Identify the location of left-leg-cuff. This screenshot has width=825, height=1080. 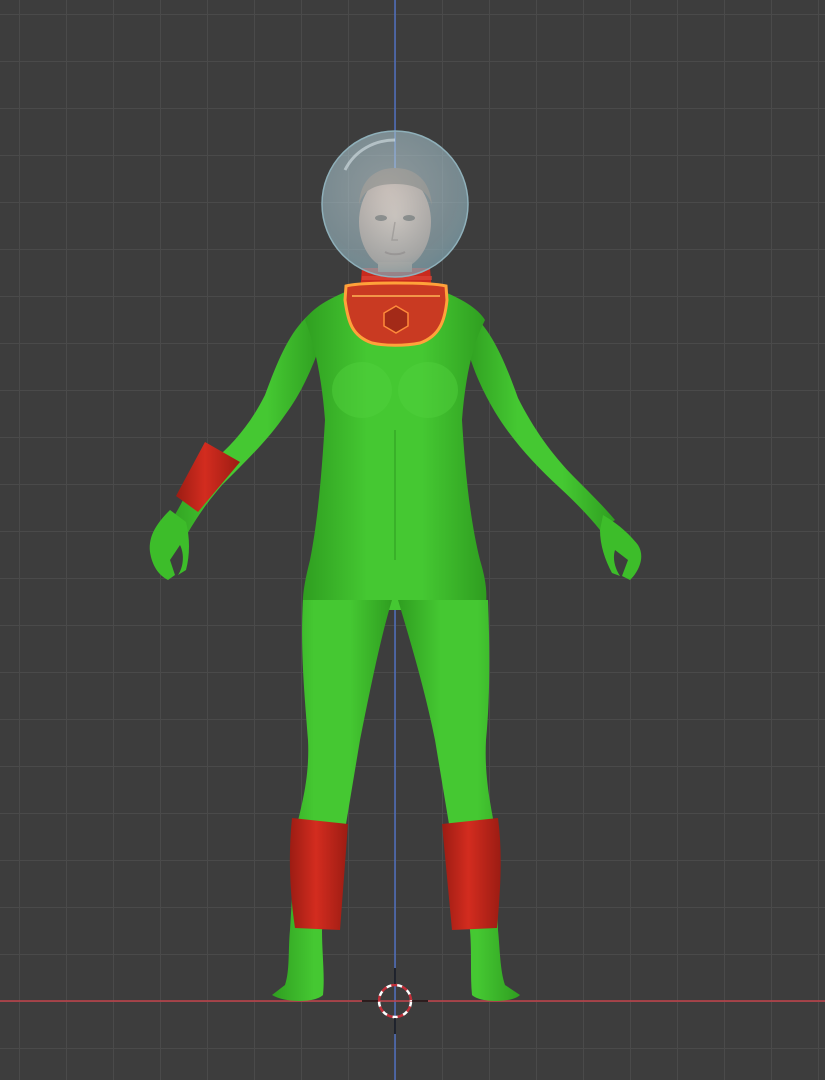
(318, 874).